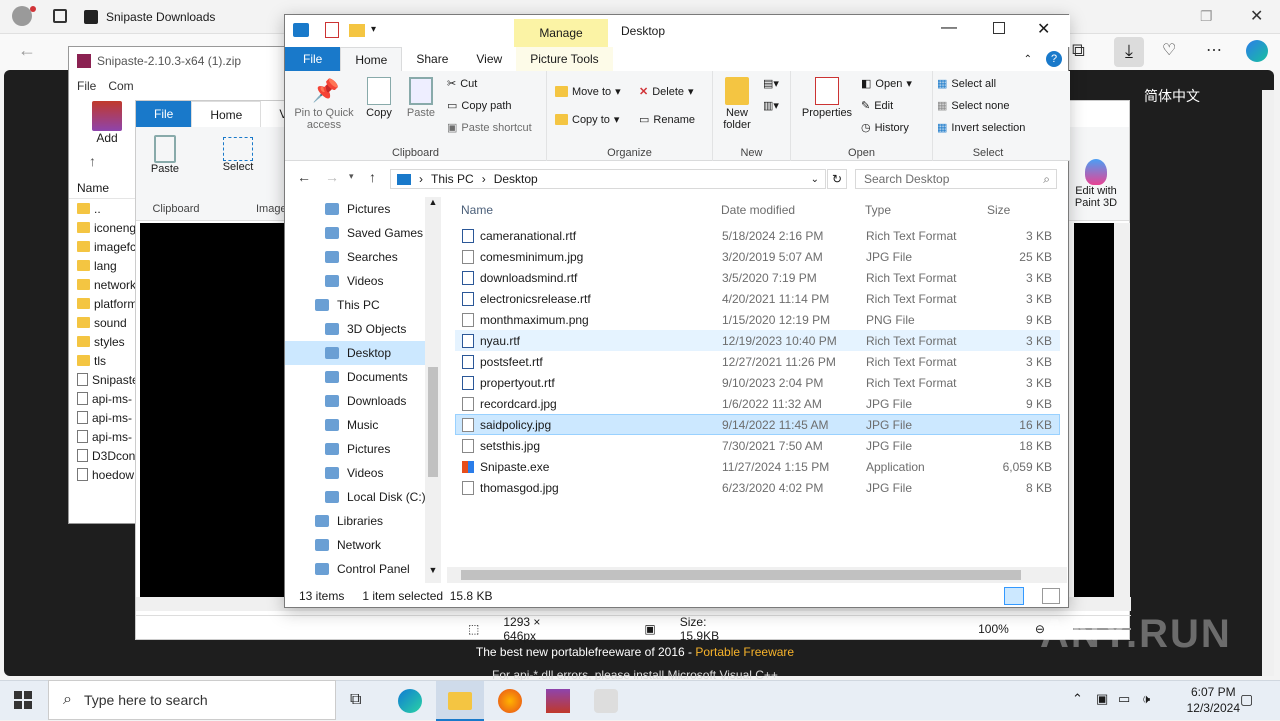 This screenshot has width=1280, height=721. What do you see at coordinates (479, 106) in the screenshot?
I see `copy-path-button: ▭ Copy path` at bounding box center [479, 106].